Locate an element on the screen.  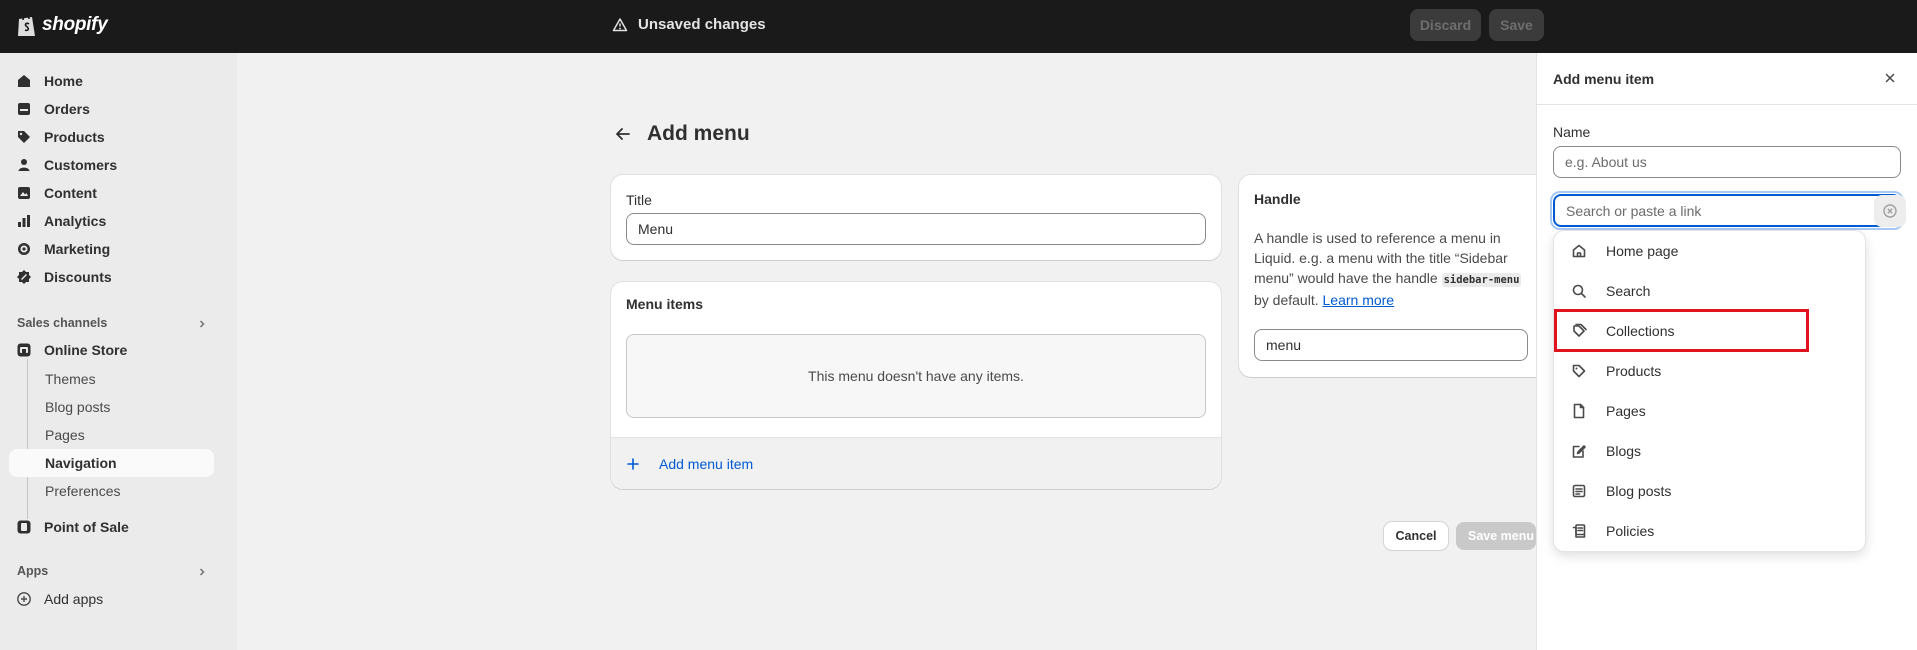
blog-post-icon is located at coordinates (1579, 491).